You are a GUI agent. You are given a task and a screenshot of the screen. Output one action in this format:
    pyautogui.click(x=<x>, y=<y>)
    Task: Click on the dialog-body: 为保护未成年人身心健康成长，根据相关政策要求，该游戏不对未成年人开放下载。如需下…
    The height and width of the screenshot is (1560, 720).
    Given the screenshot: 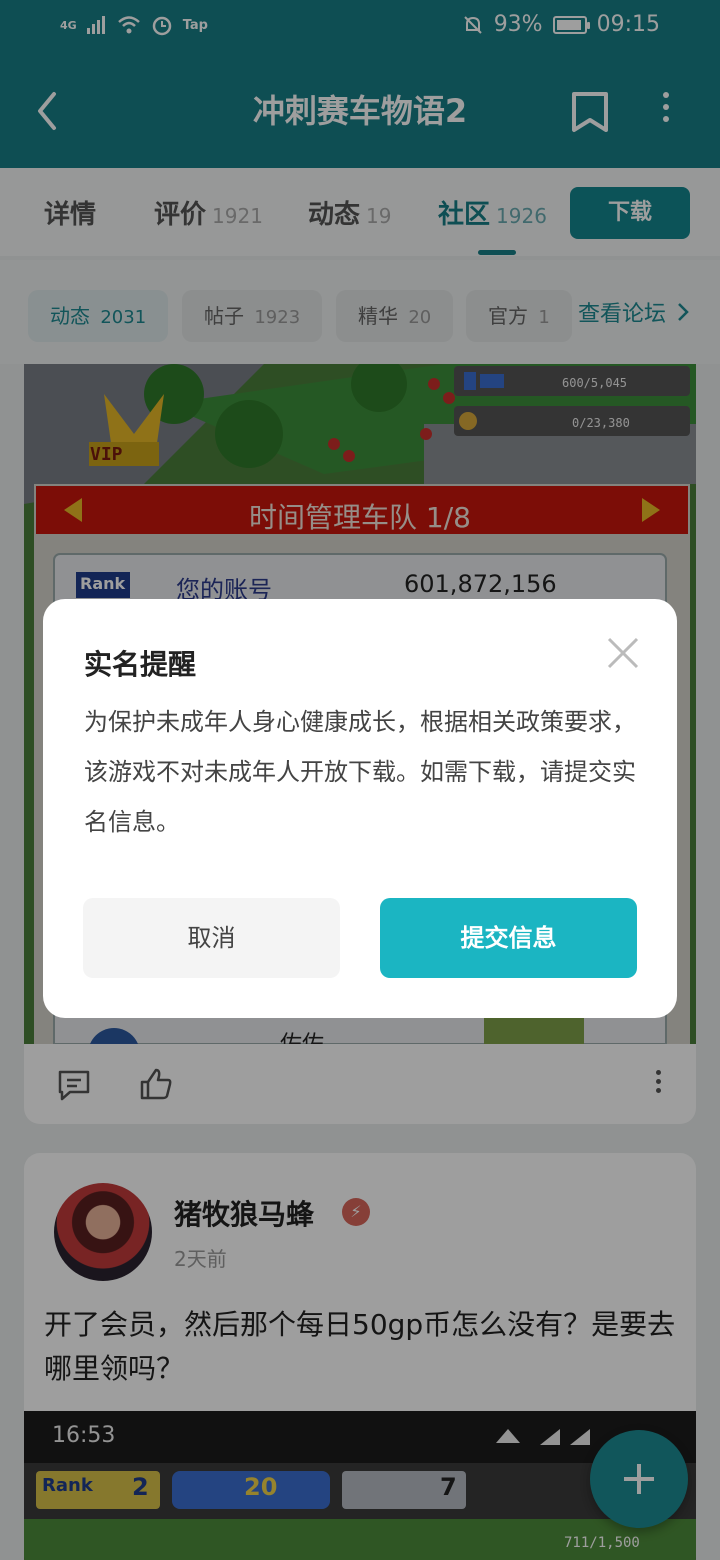 What is the action you would take?
    pyautogui.click(x=360, y=772)
    